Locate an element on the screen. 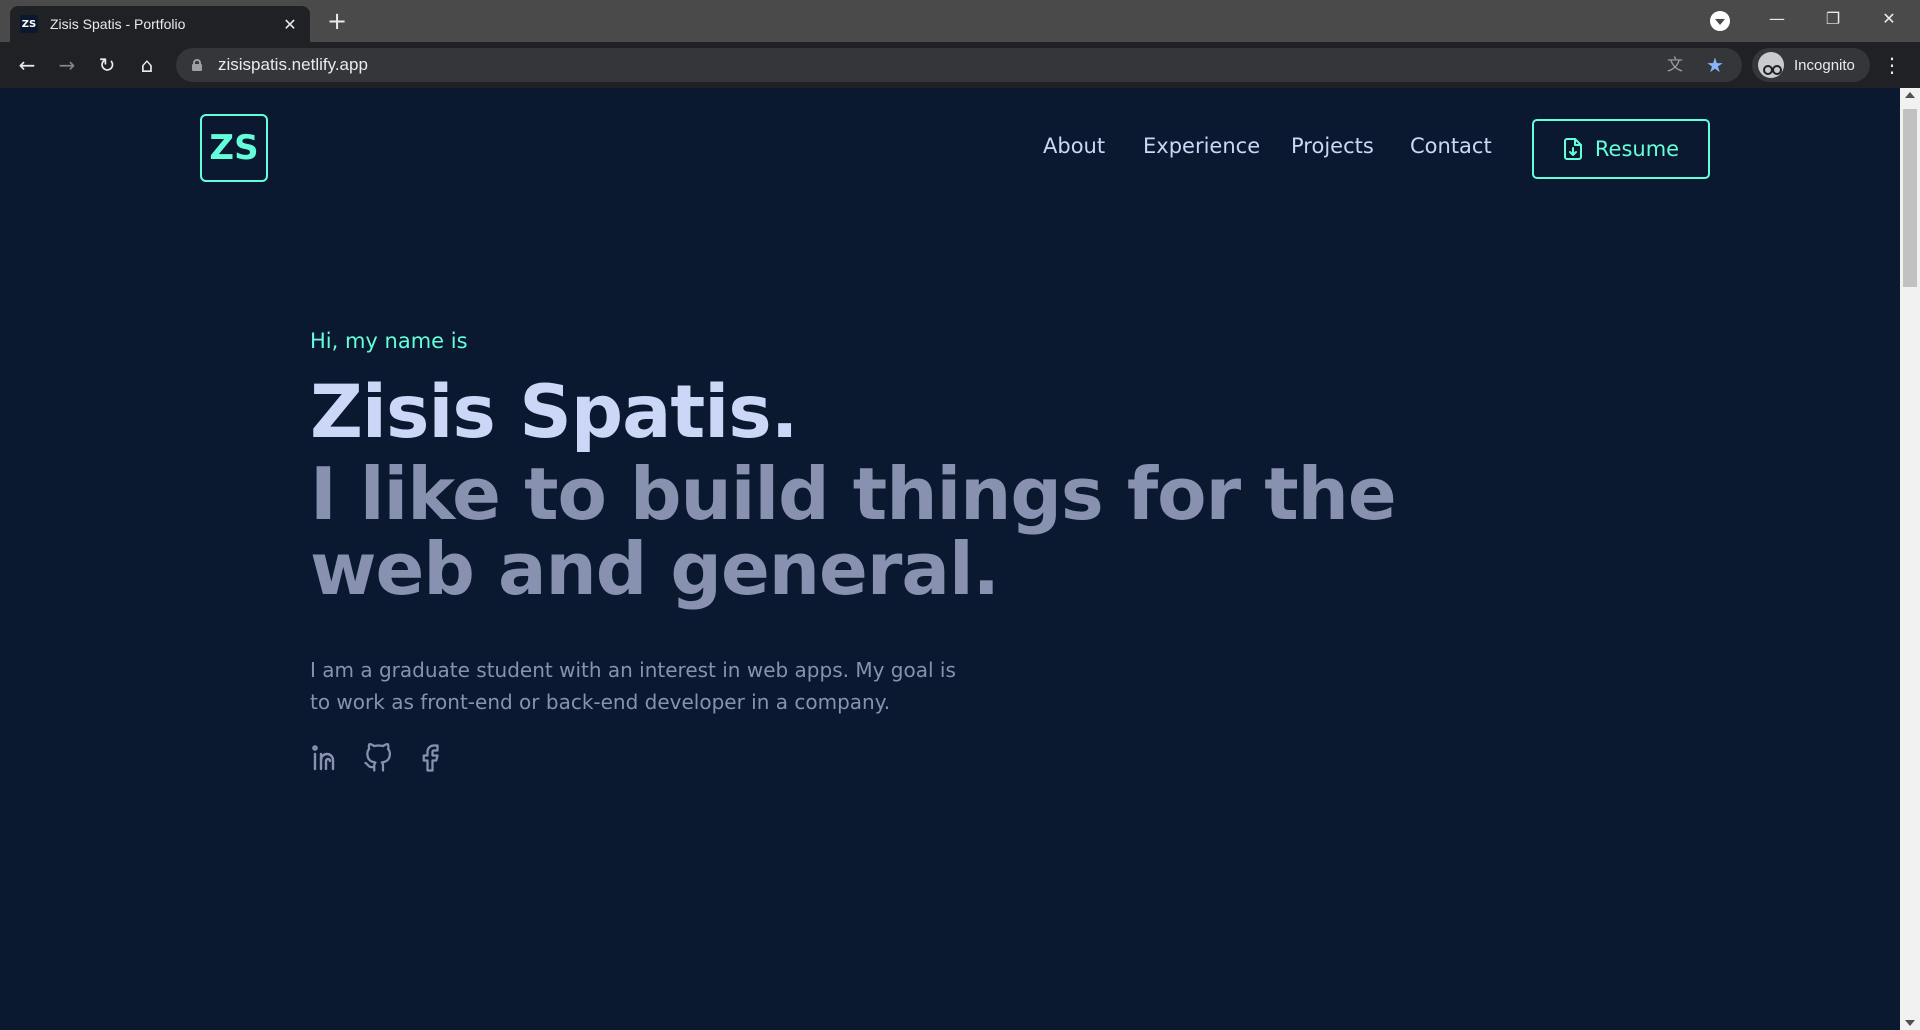 The height and width of the screenshot is (1030, 1920). github-icon is located at coordinates (378, 758).